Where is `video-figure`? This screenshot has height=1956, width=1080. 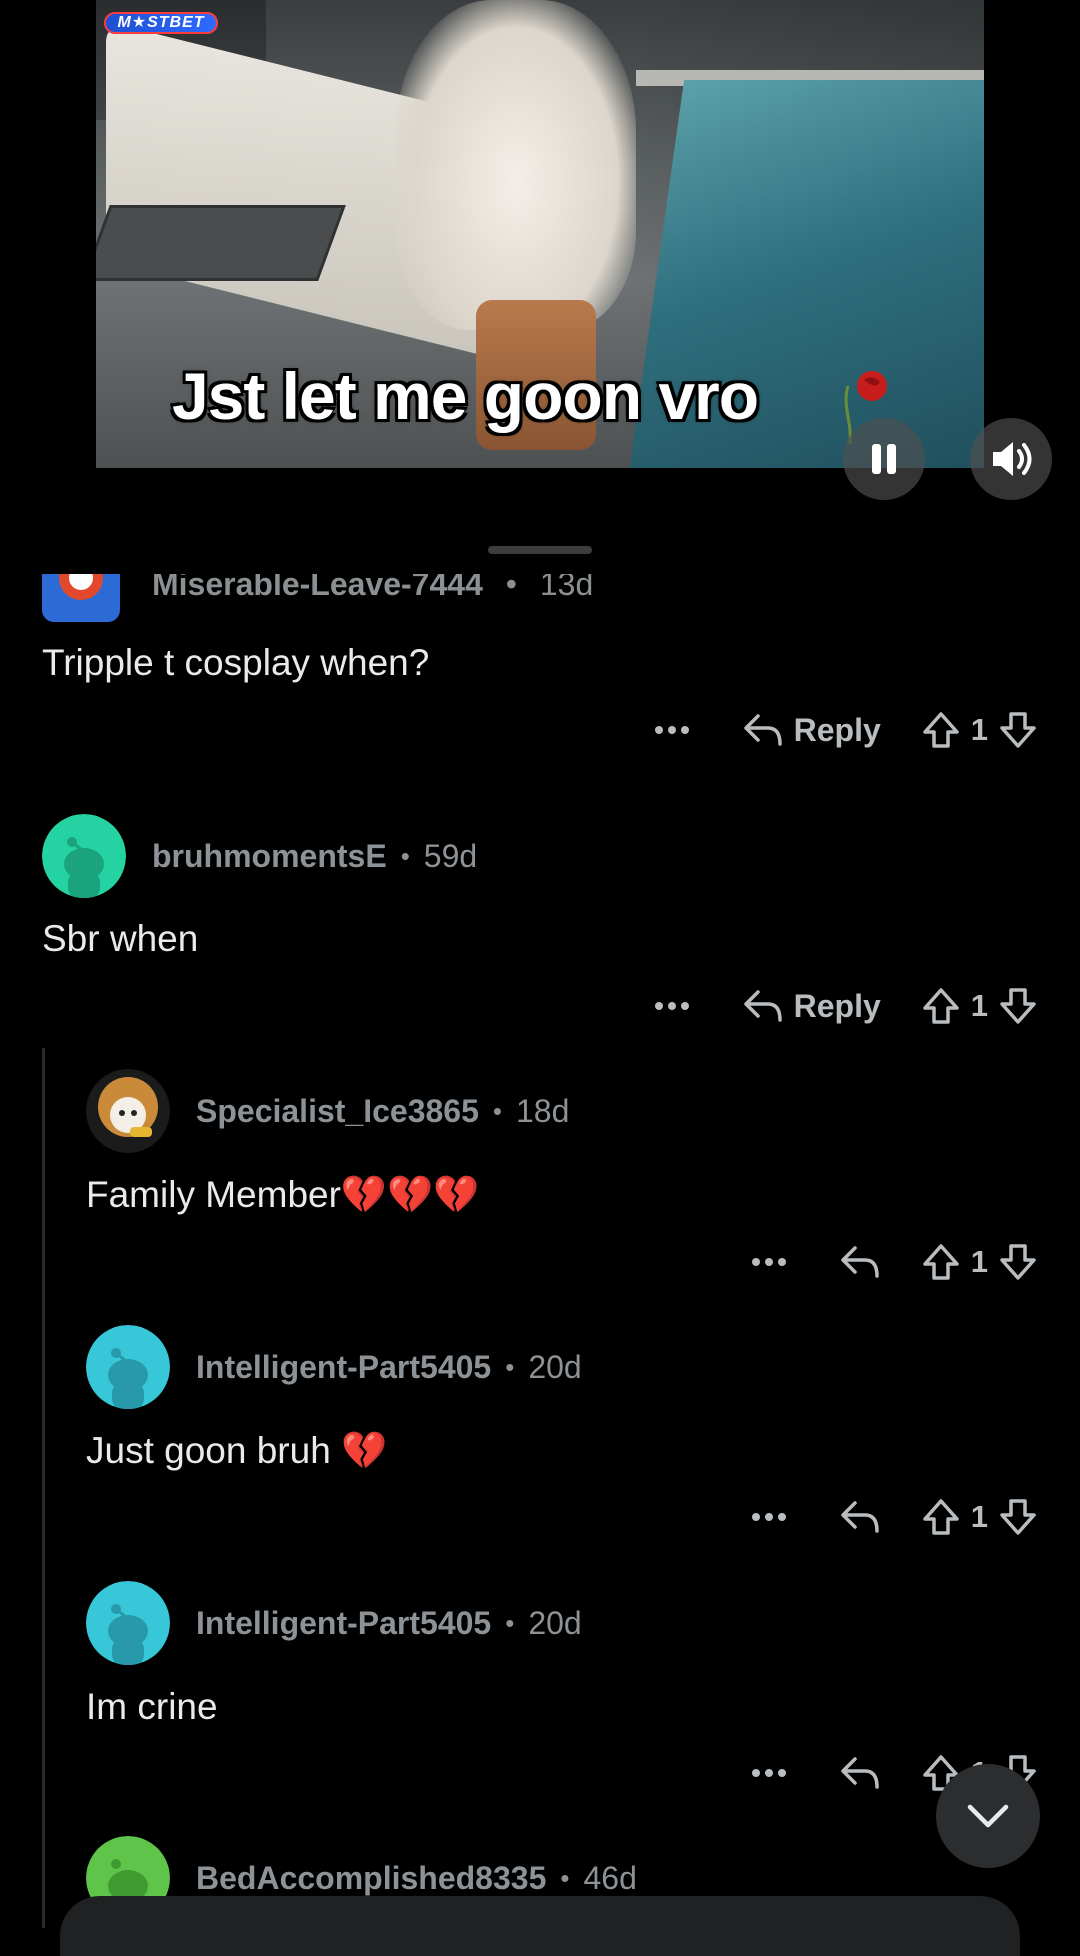 video-figure is located at coordinates (516, 165).